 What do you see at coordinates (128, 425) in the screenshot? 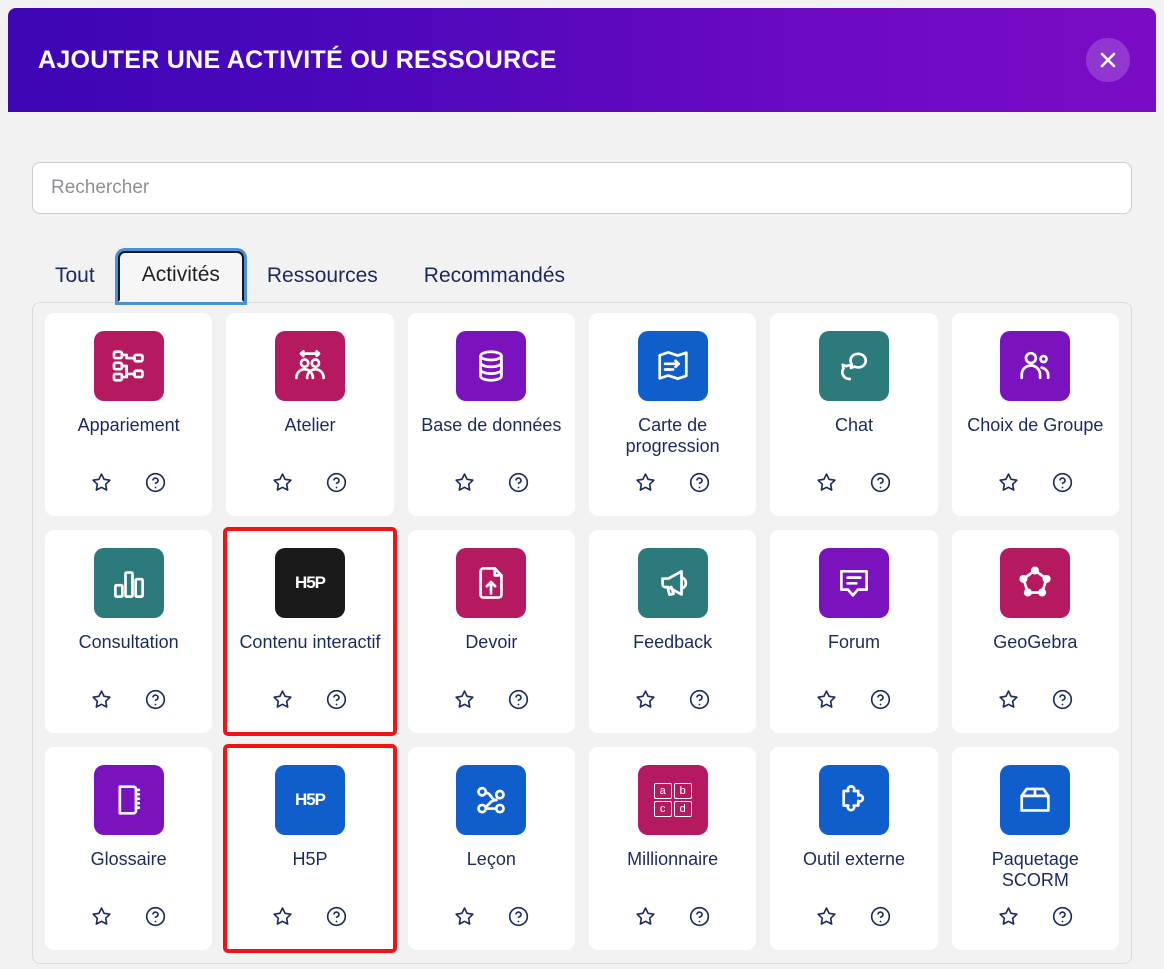
I see `activity-card-label: Appariement` at bounding box center [128, 425].